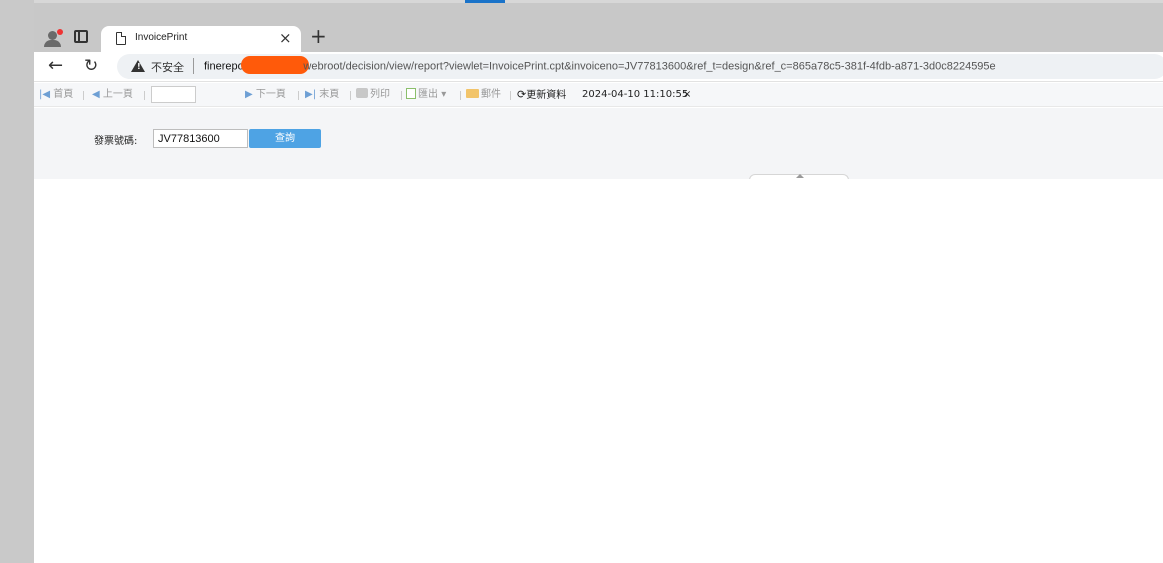  I want to click on security-label: 不安全, so click(167, 67).